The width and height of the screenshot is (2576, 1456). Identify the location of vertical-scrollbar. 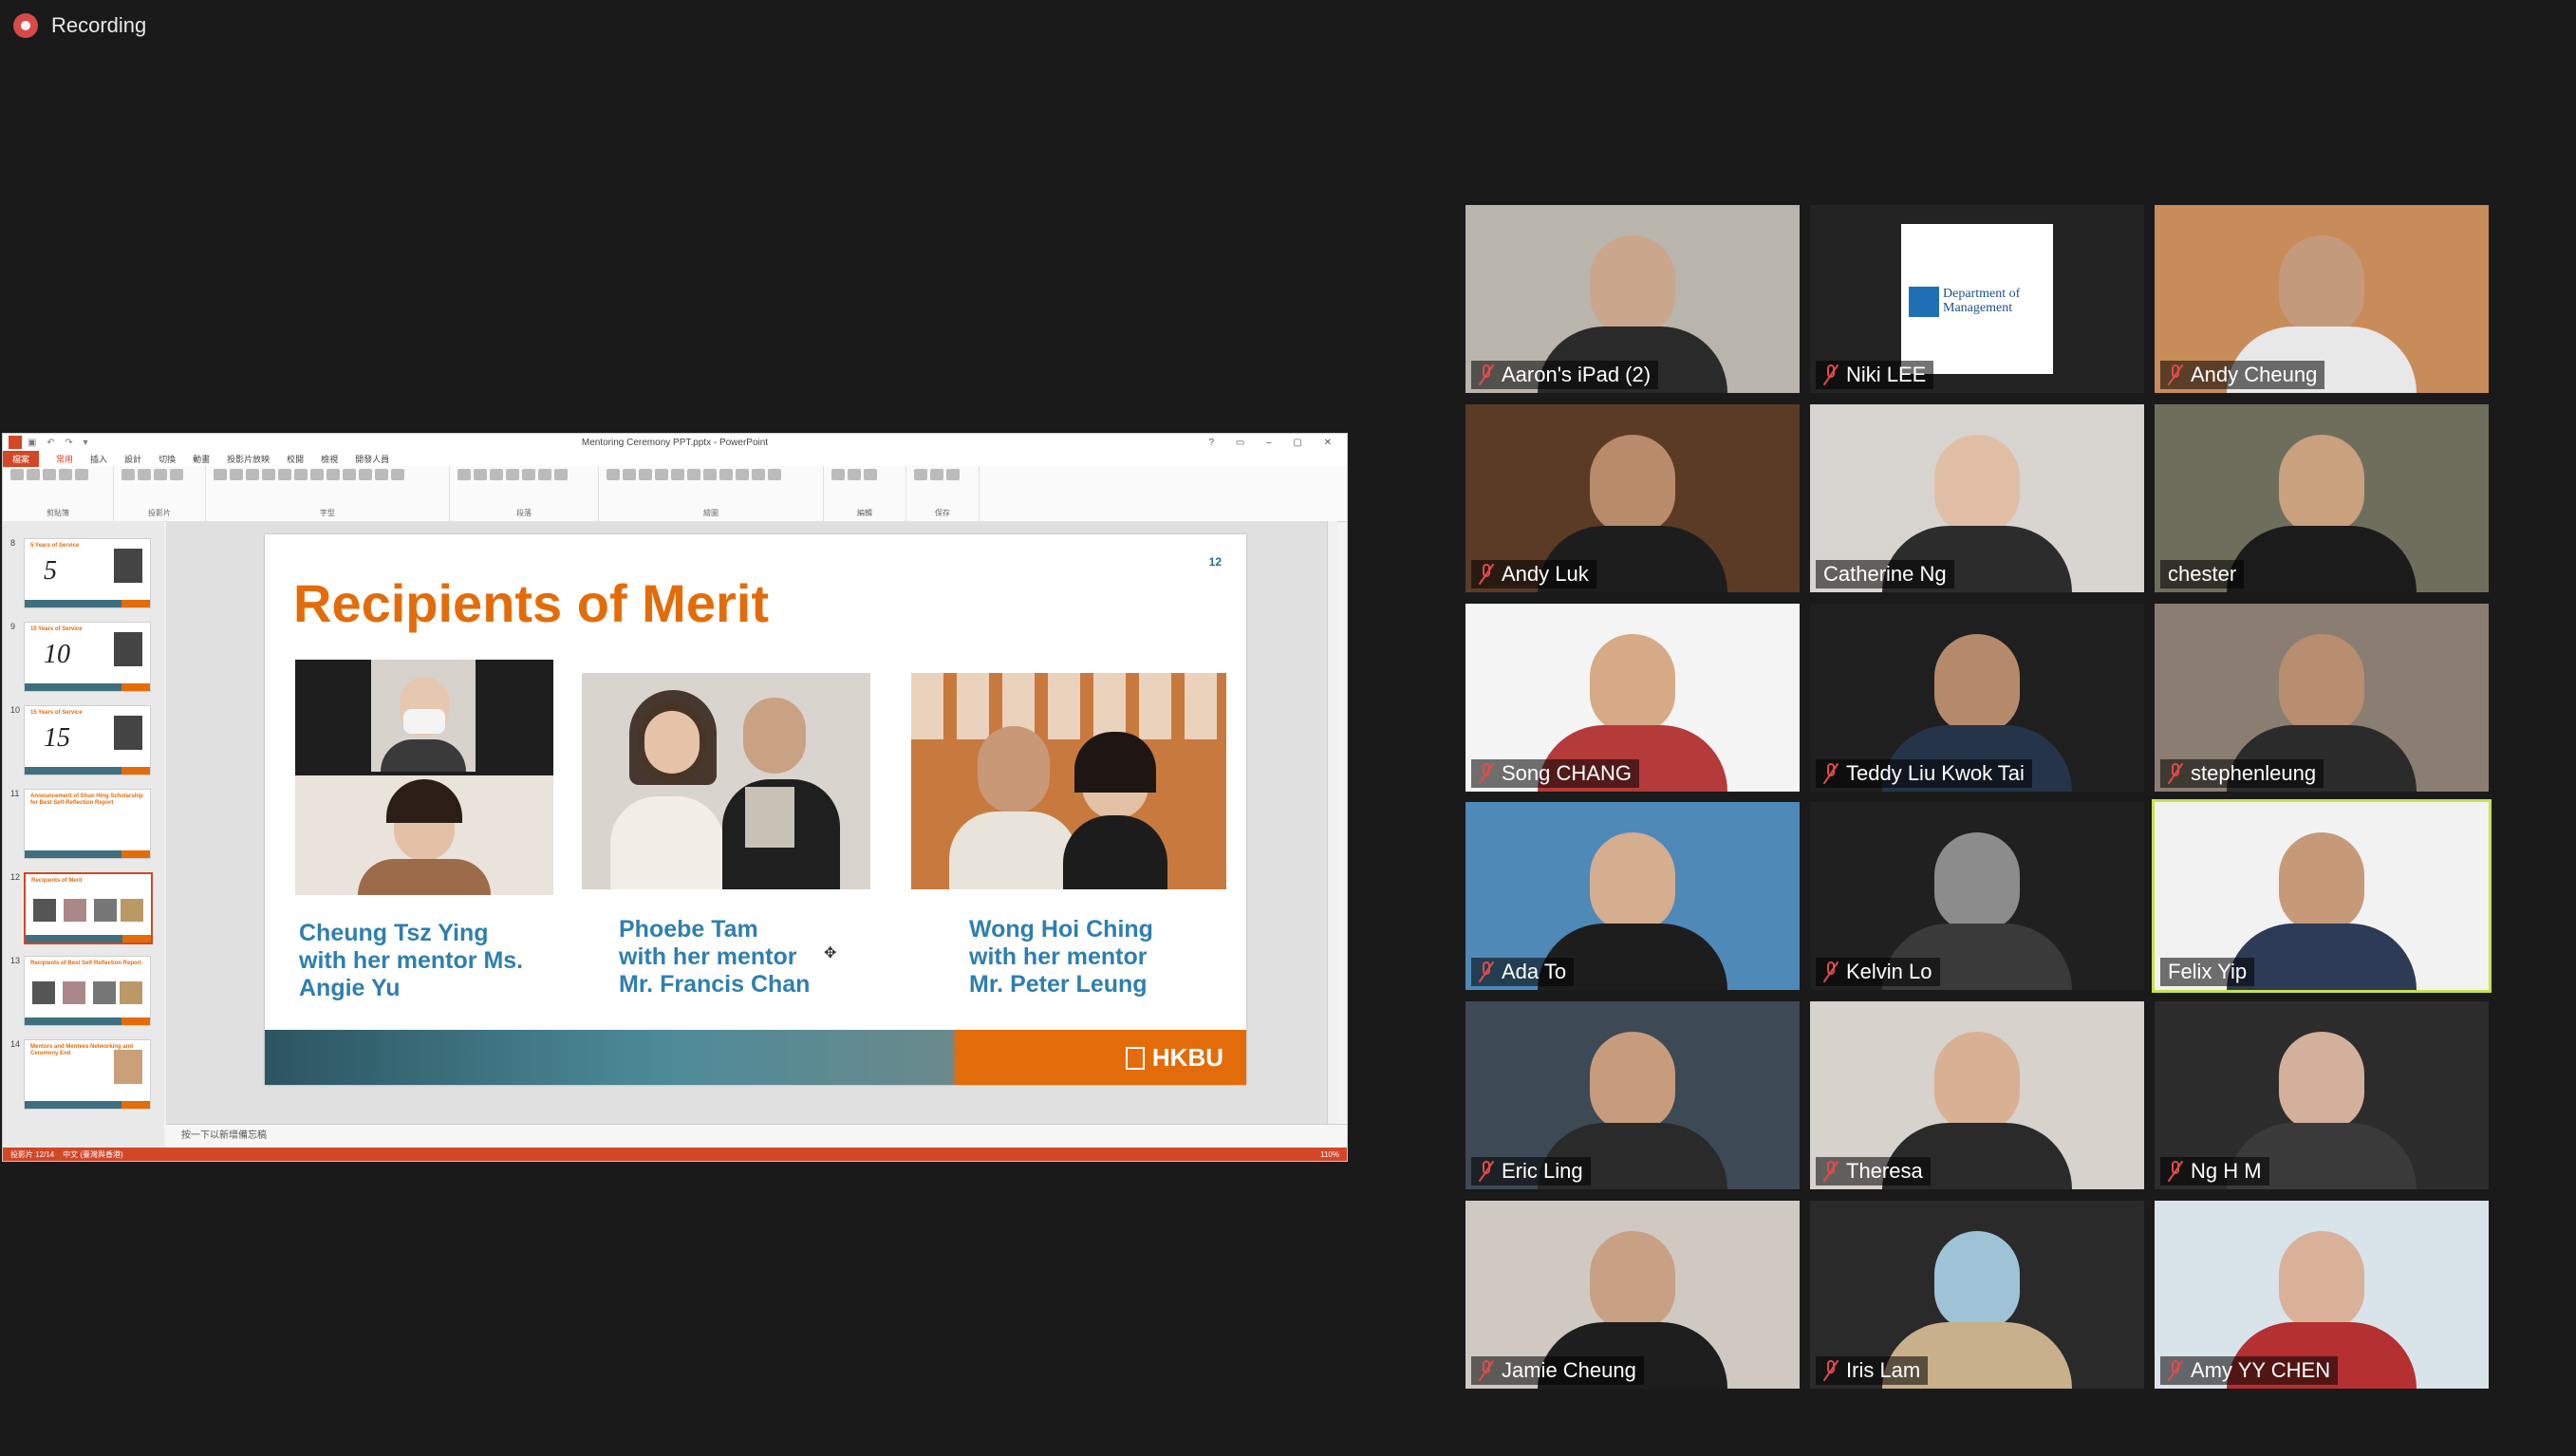
(1332, 835).